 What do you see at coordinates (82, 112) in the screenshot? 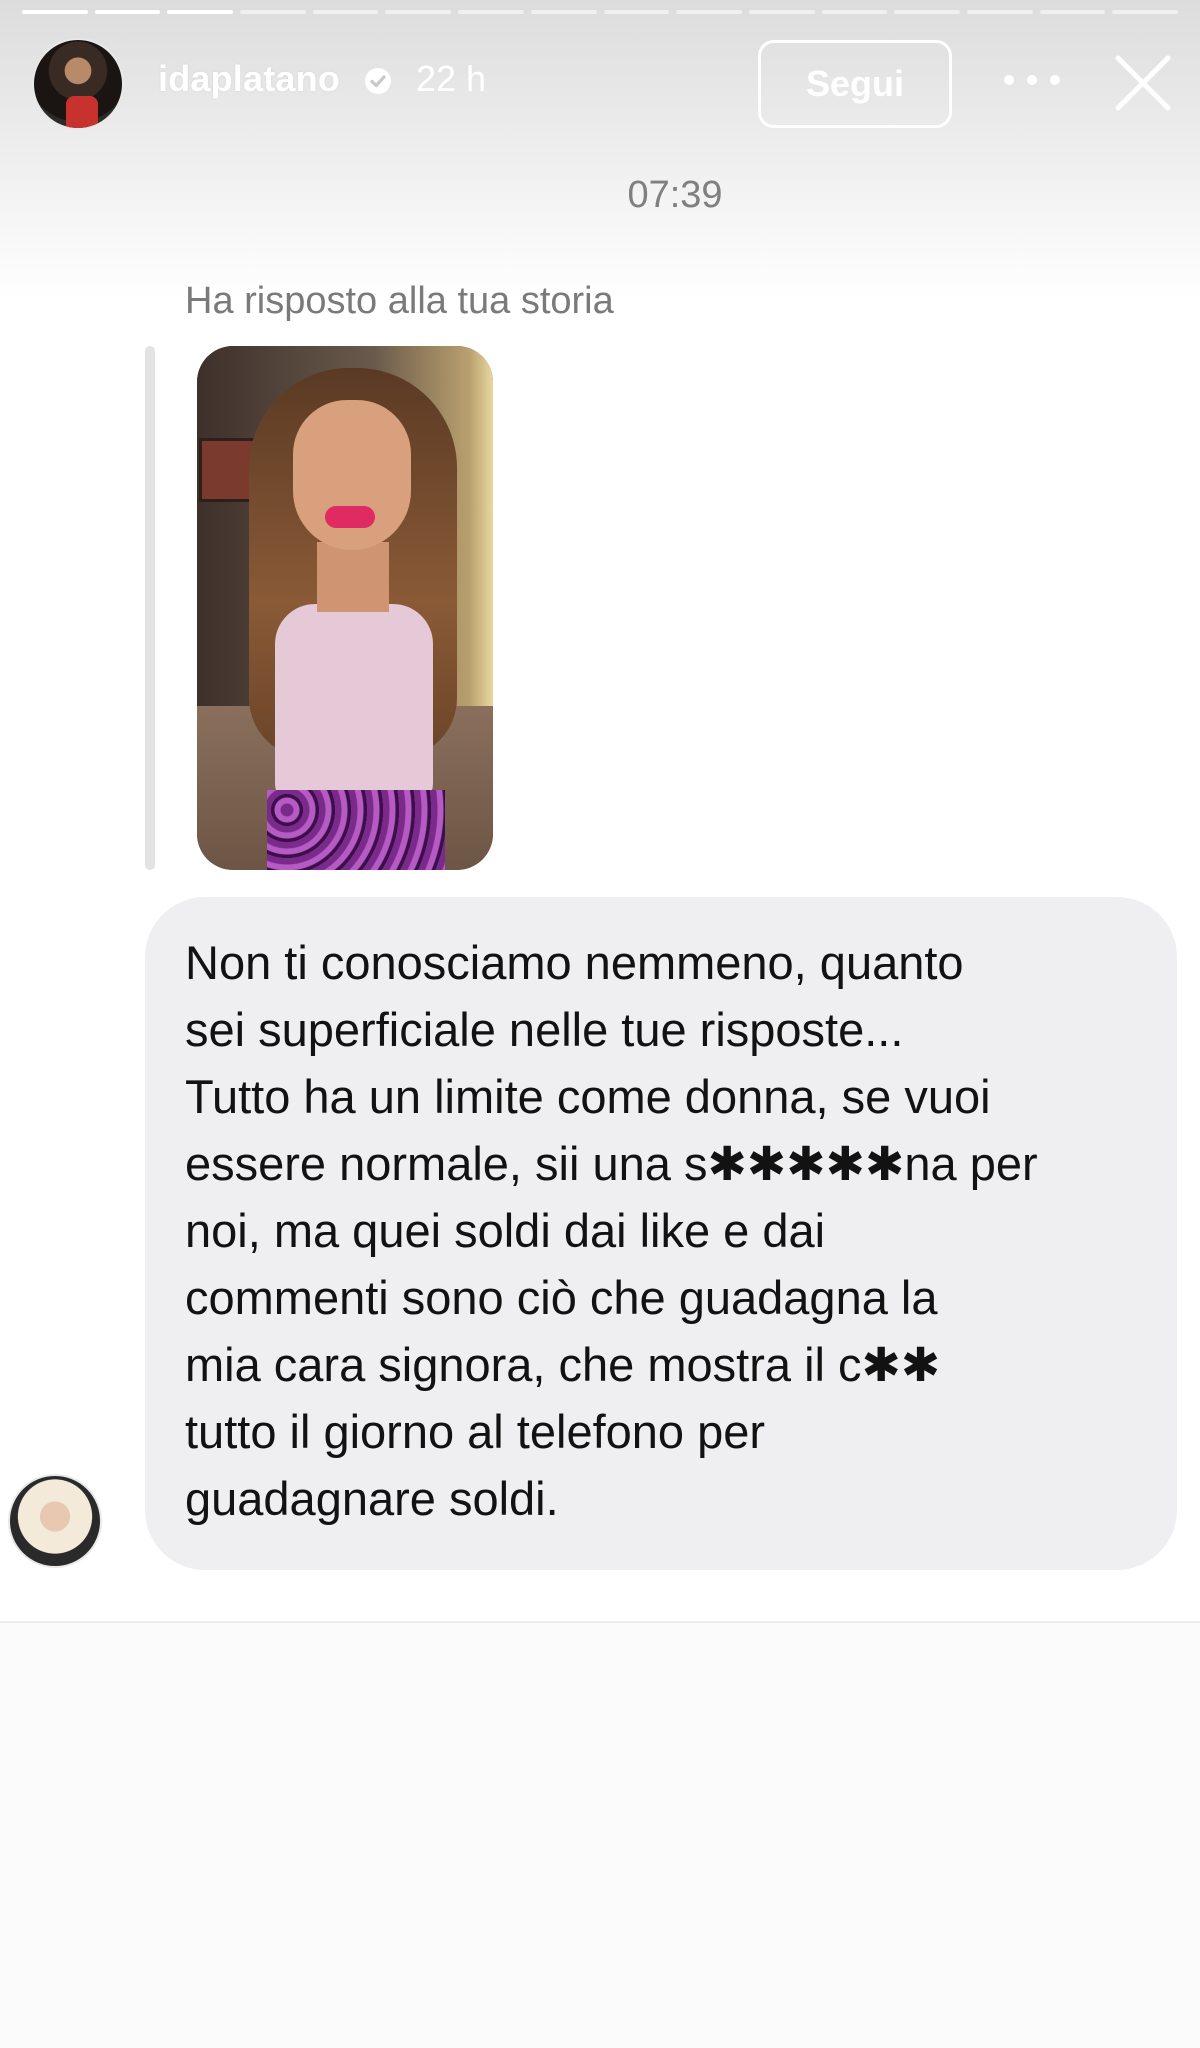
I see `avatar-image-detail` at bounding box center [82, 112].